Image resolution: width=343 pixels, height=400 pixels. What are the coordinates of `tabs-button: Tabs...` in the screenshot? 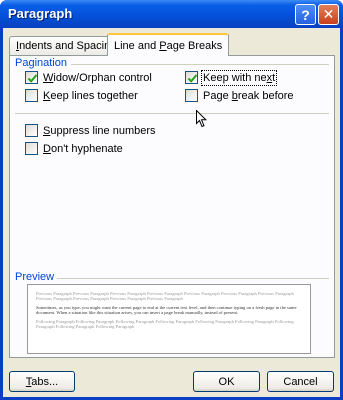 It's located at (42, 381).